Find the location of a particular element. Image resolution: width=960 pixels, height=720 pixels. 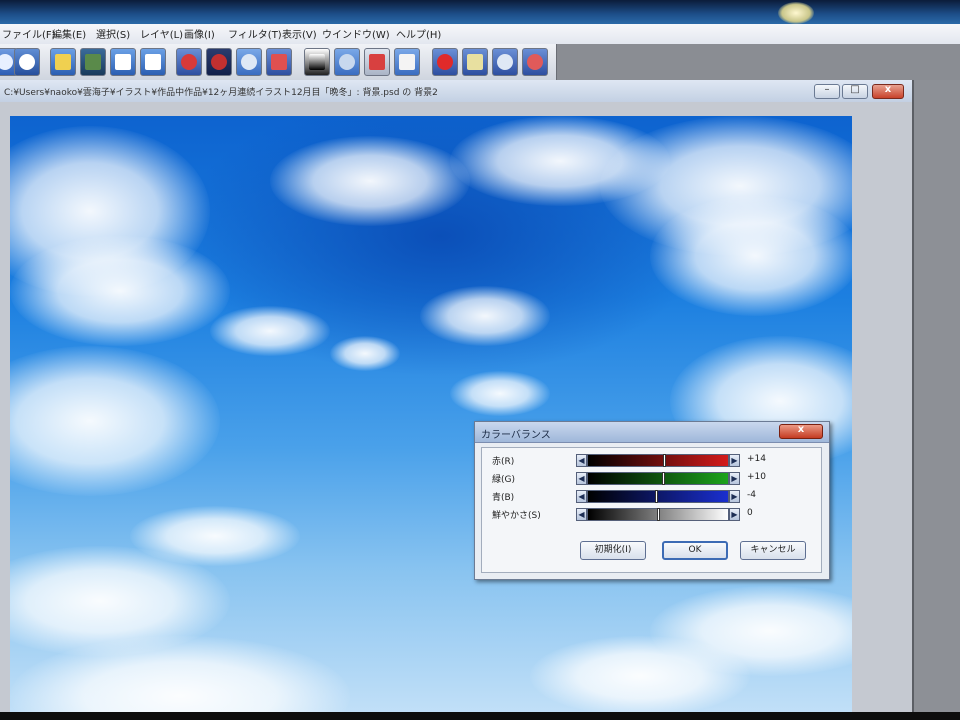

menu-view: 表示(V) is located at coordinates (299, 33).